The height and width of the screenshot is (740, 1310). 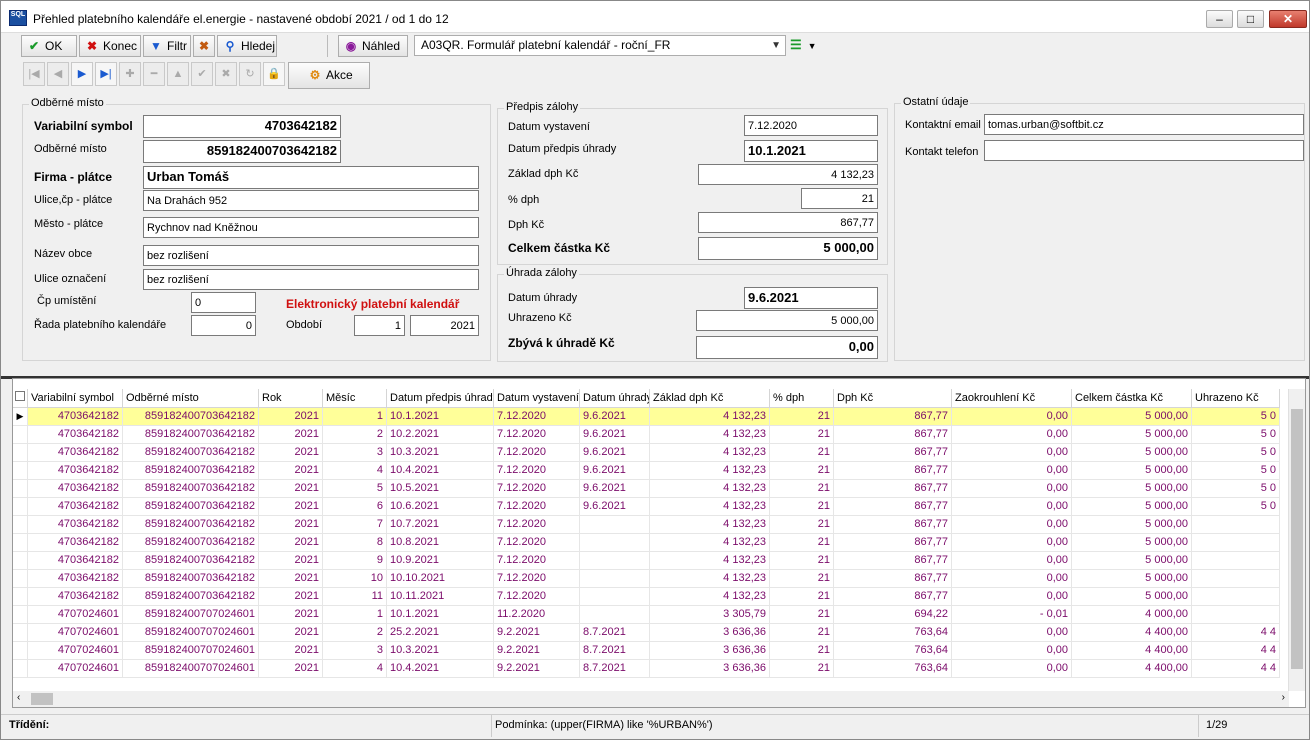 What do you see at coordinates (354, 470) in the screenshot?
I see `table-cell: 4` at bounding box center [354, 470].